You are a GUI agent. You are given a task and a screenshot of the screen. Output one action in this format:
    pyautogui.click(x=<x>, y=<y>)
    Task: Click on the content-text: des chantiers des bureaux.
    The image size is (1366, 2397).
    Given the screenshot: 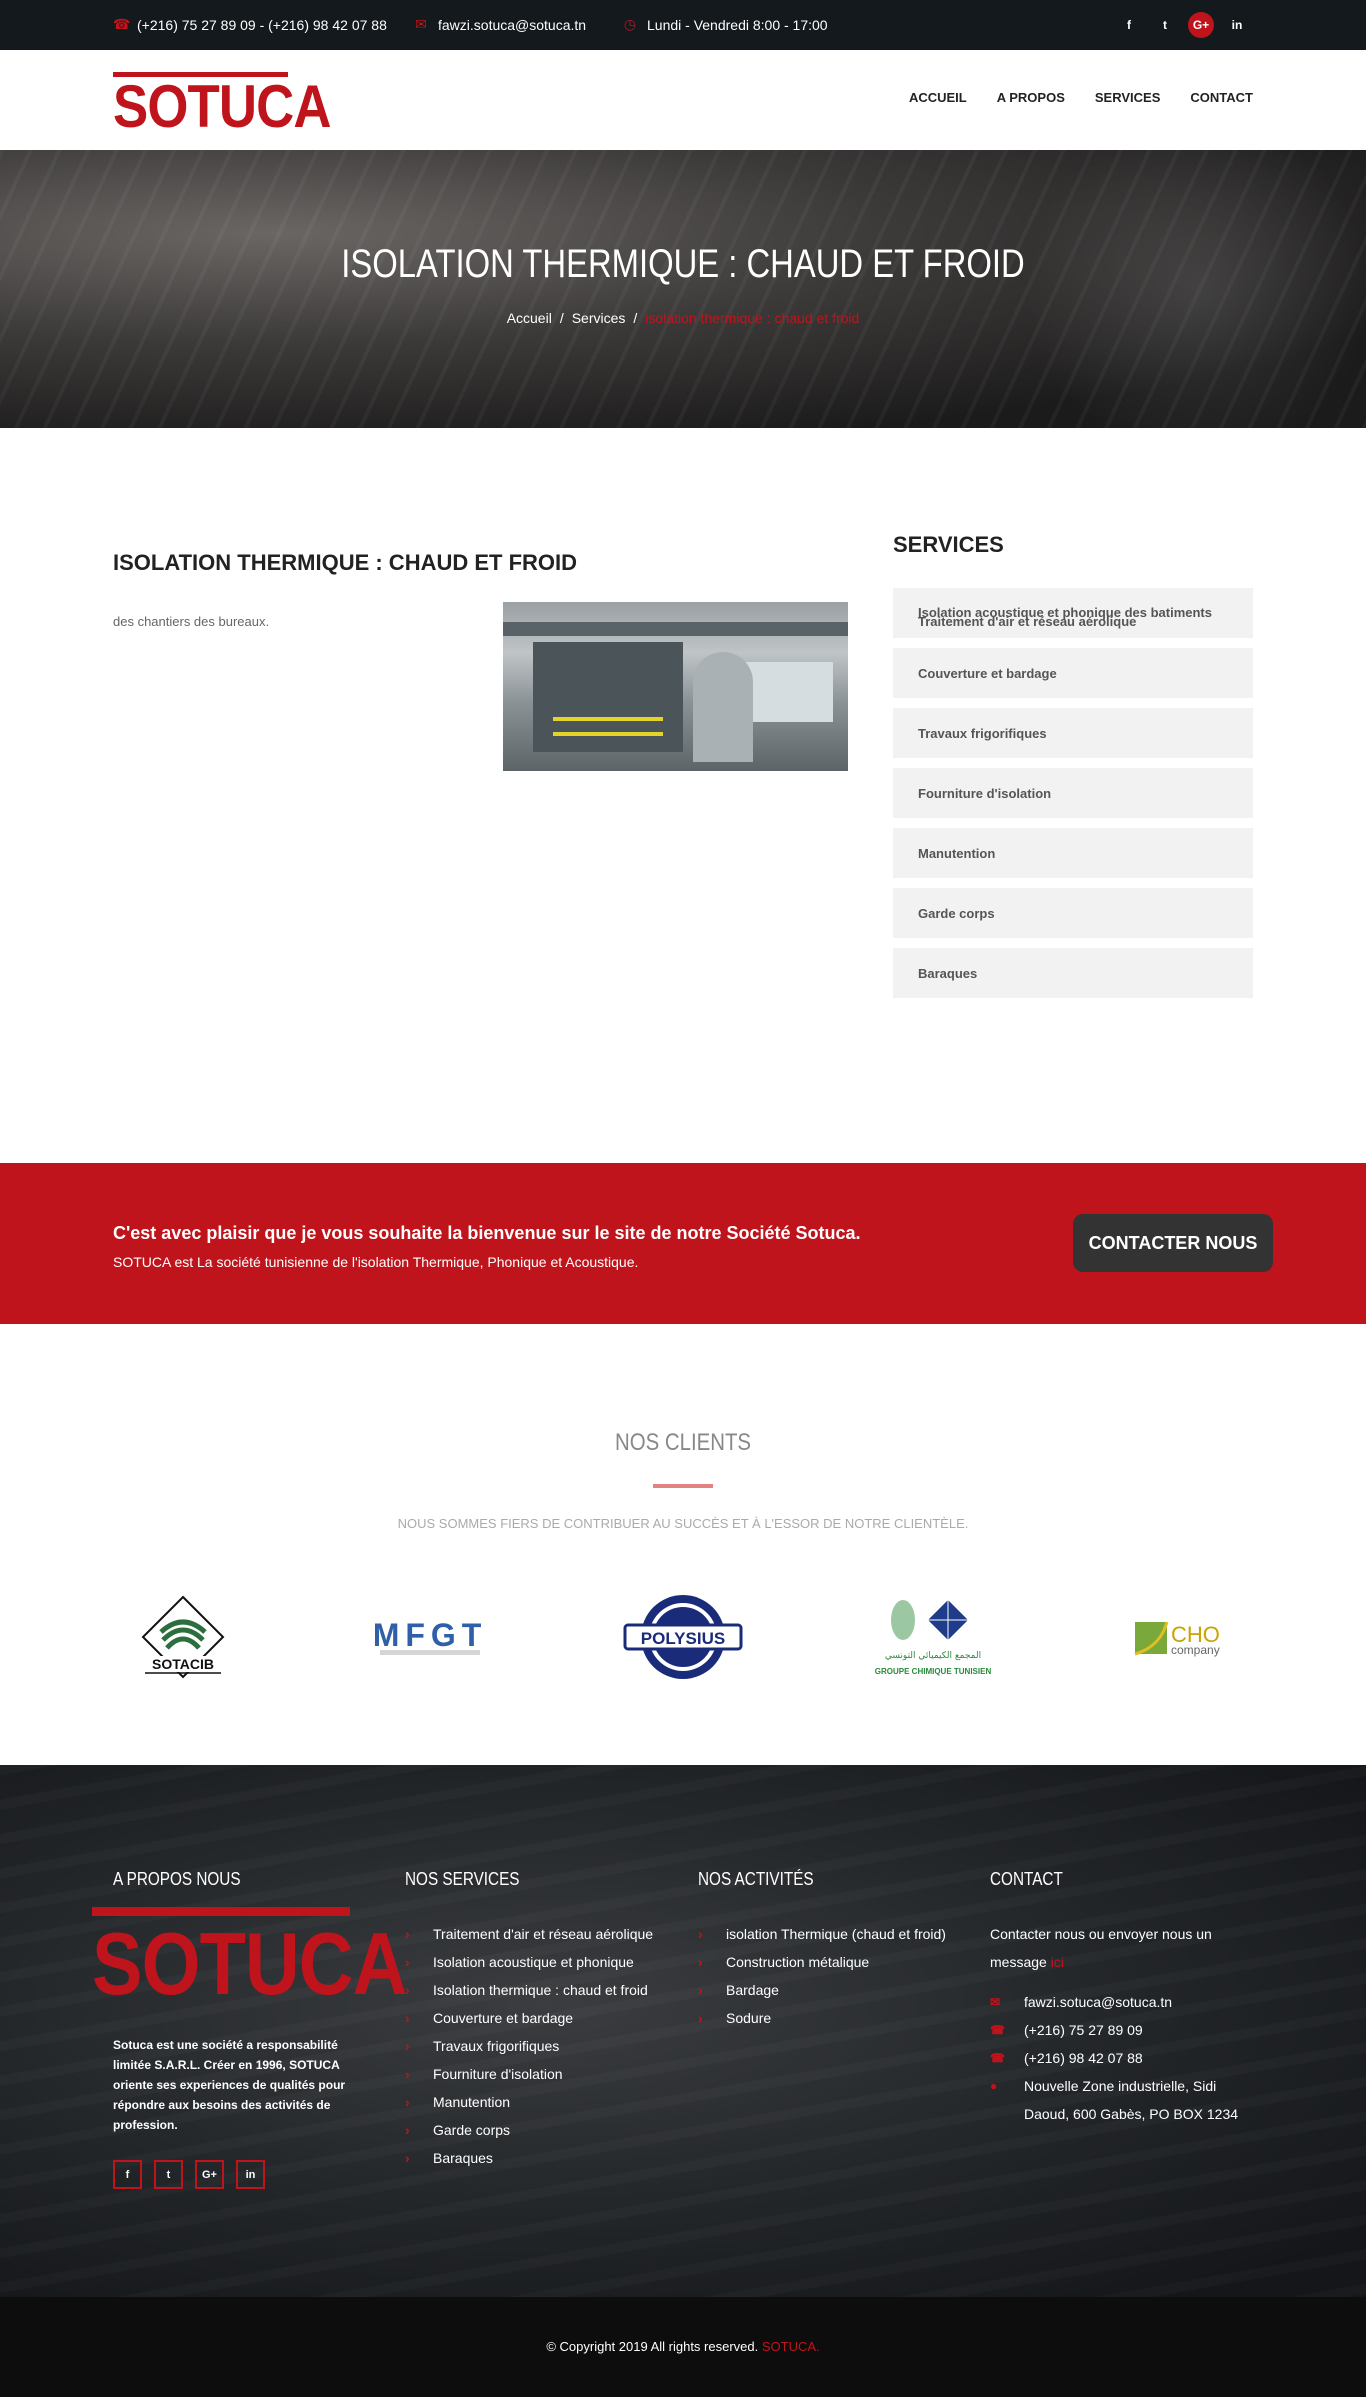 What is the action you would take?
    pyautogui.click(x=191, y=621)
    